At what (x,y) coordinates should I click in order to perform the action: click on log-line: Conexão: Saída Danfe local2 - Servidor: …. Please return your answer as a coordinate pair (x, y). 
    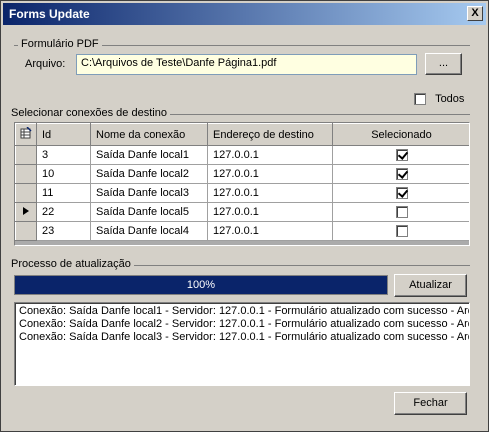
    Looking at the image, I should click on (244, 324).